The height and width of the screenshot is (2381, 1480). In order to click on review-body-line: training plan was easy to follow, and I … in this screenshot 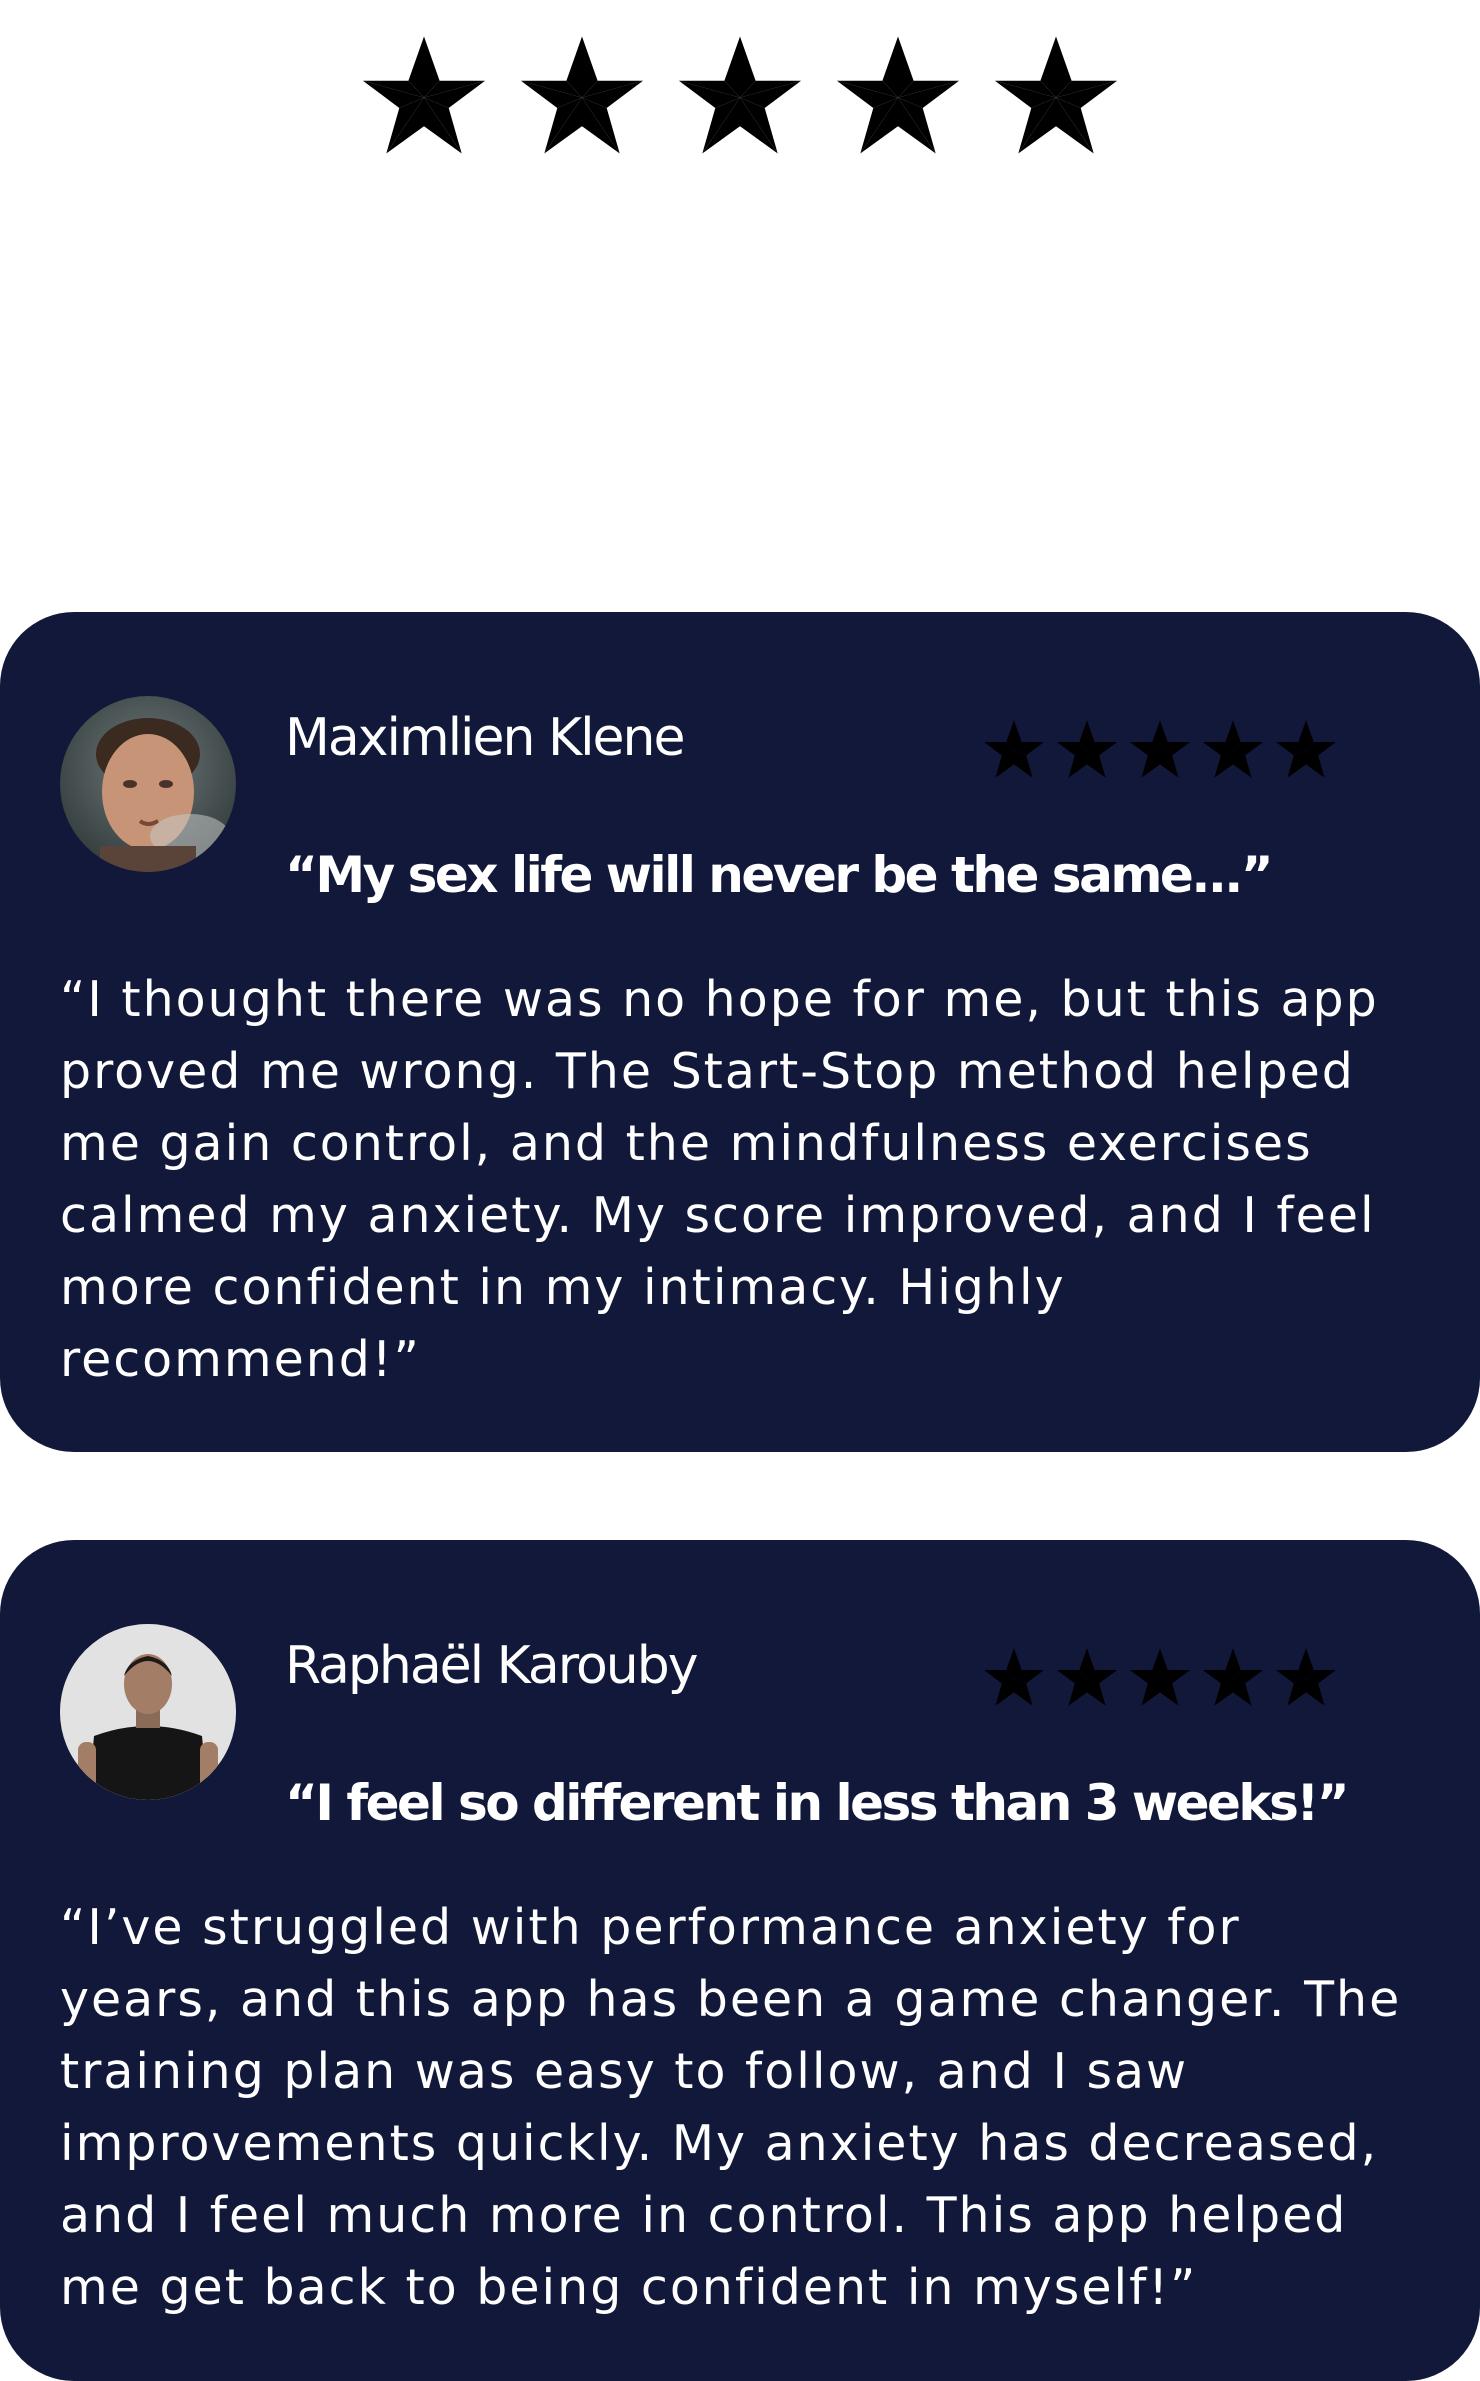, I will do `click(624, 2071)`.